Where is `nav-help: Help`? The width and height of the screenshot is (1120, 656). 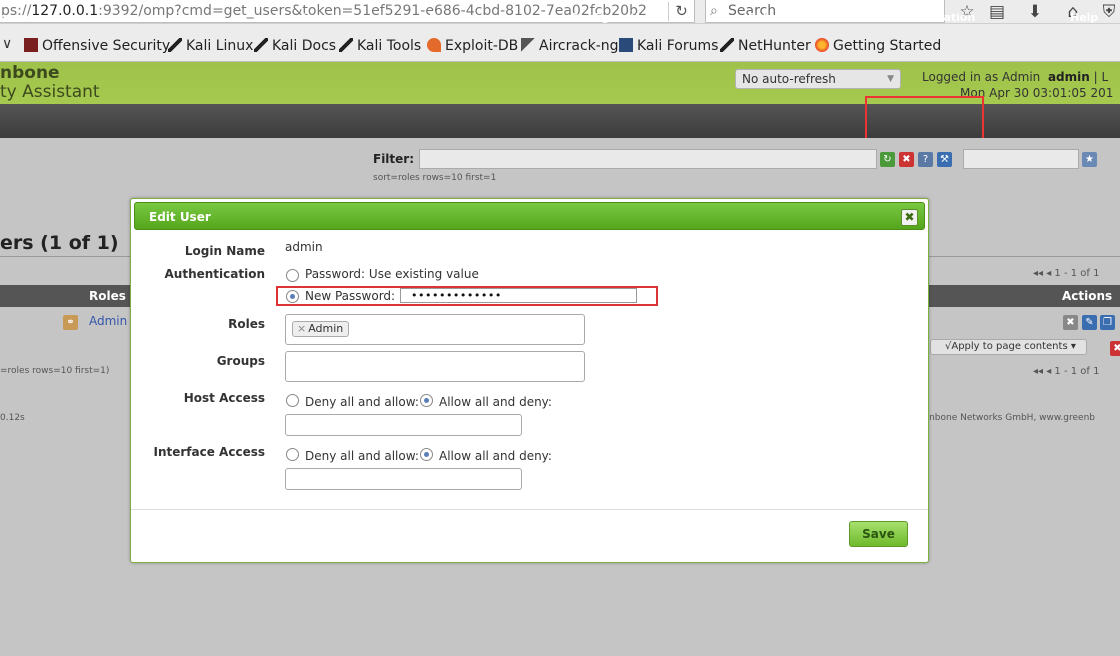
nav-help: Help is located at coordinates (1084, 17).